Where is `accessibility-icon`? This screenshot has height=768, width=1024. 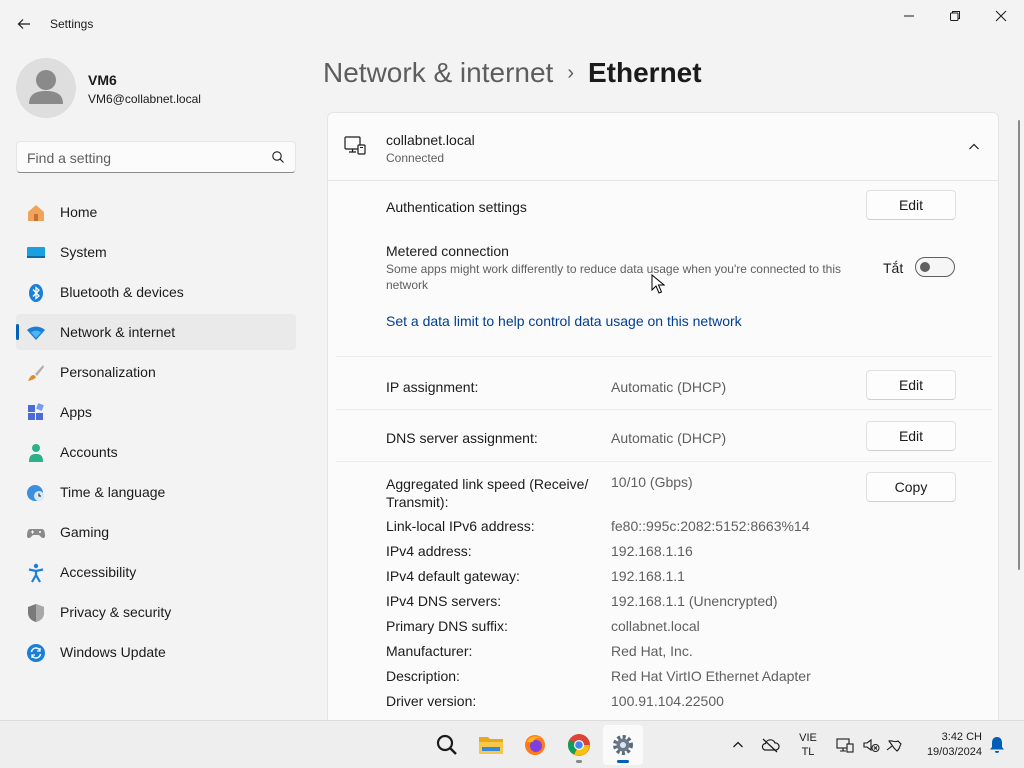 accessibility-icon is located at coordinates (36, 573).